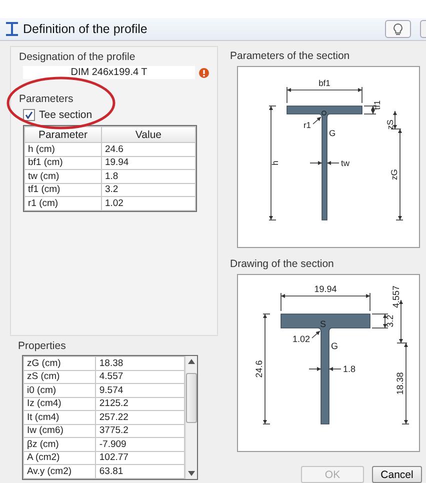 This screenshot has height=483, width=426. Describe the element at coordinates (140, 403) in the screenshot. I see `value-cell: 2125.2` at that location.